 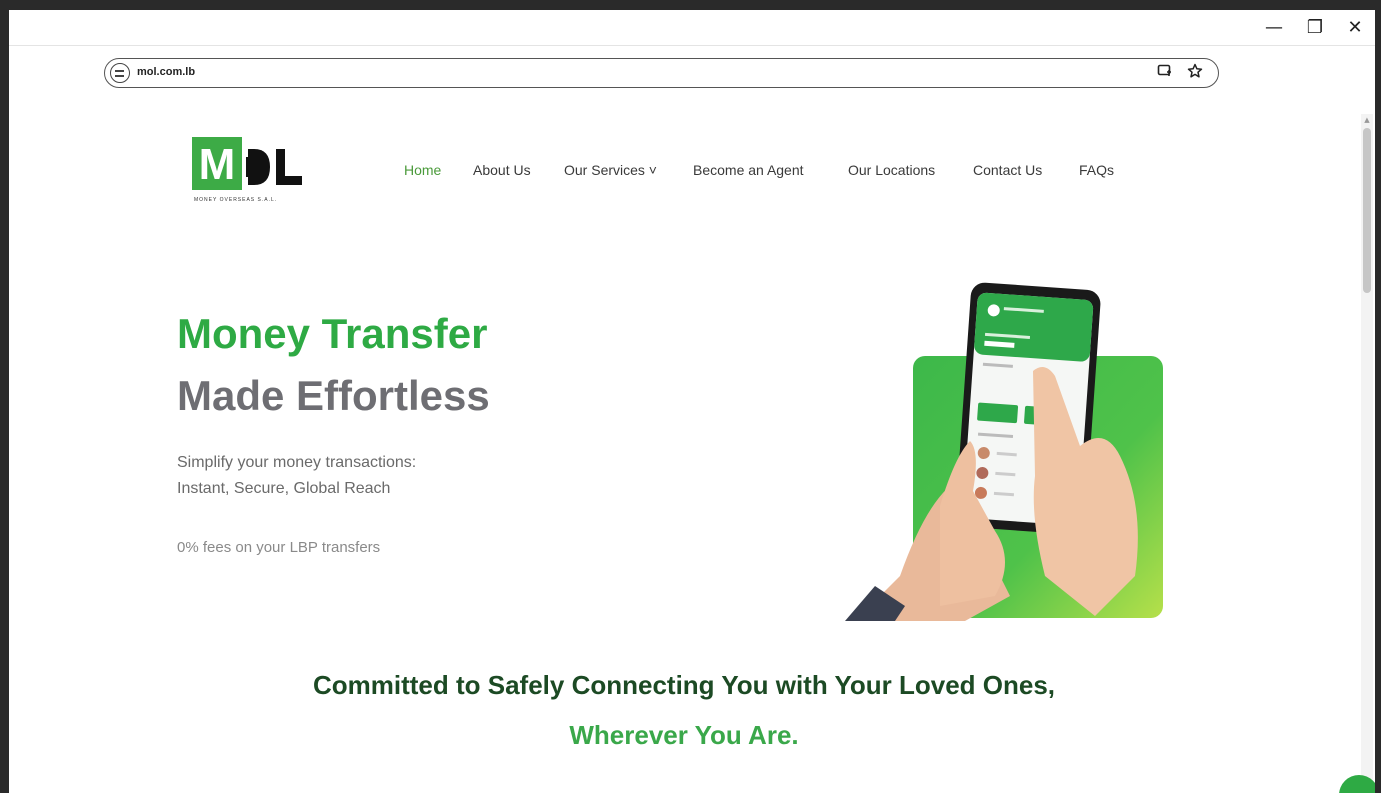 I want to click on chat-widget-button, so click(x=1357, y=784).